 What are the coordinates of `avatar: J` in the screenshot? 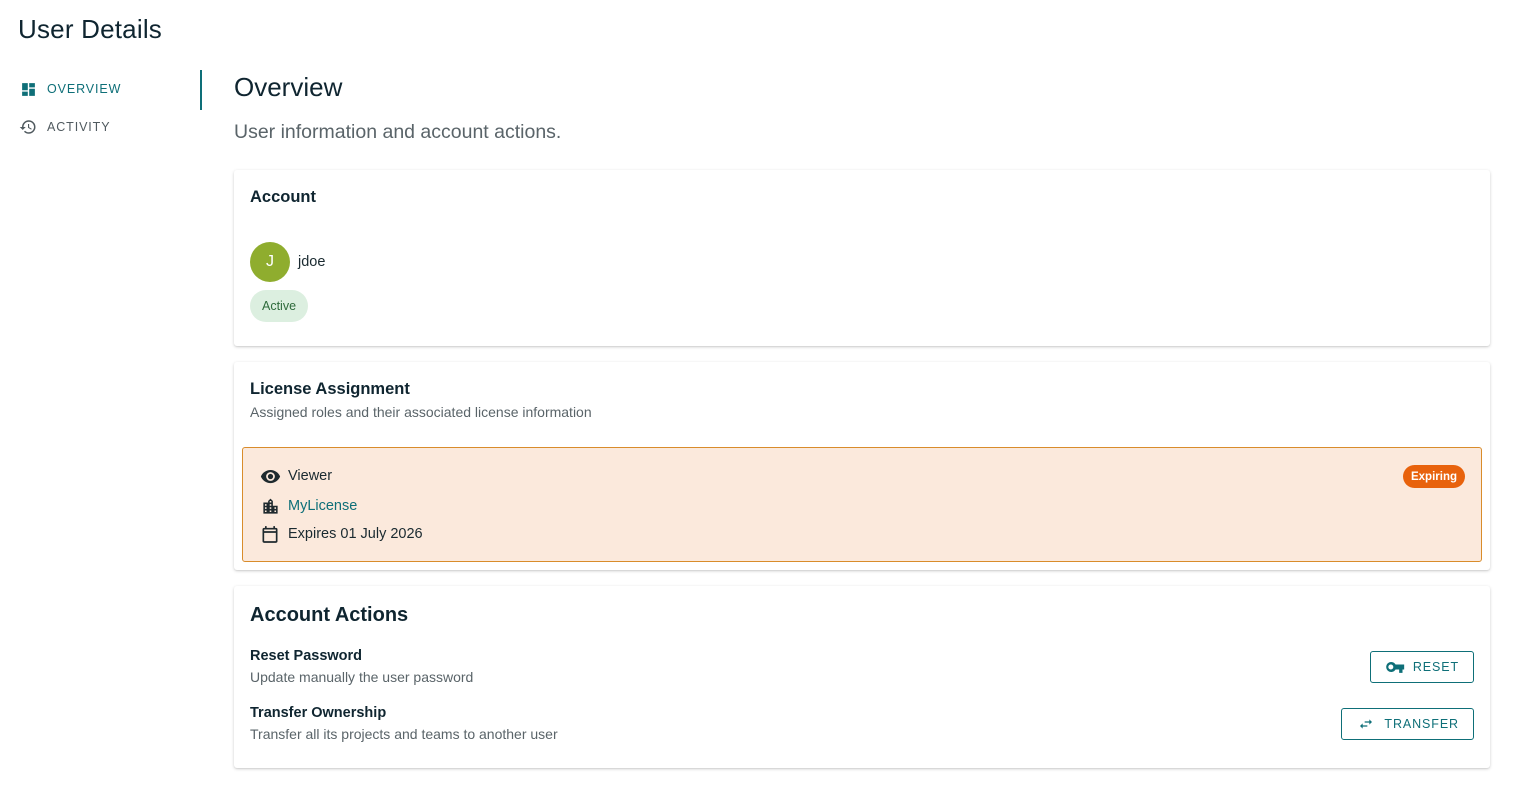 It's located at (270, 262).